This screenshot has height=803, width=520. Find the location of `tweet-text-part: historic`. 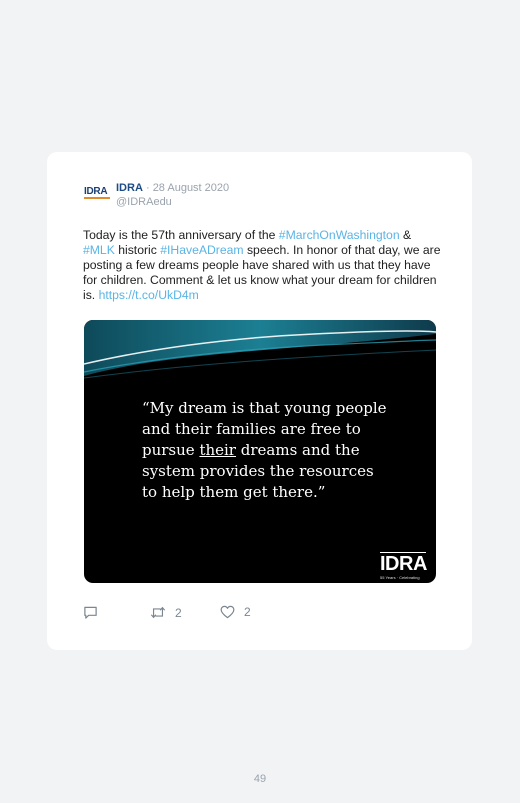

tweet-text-part: historic is located at coordinates (137, 250).